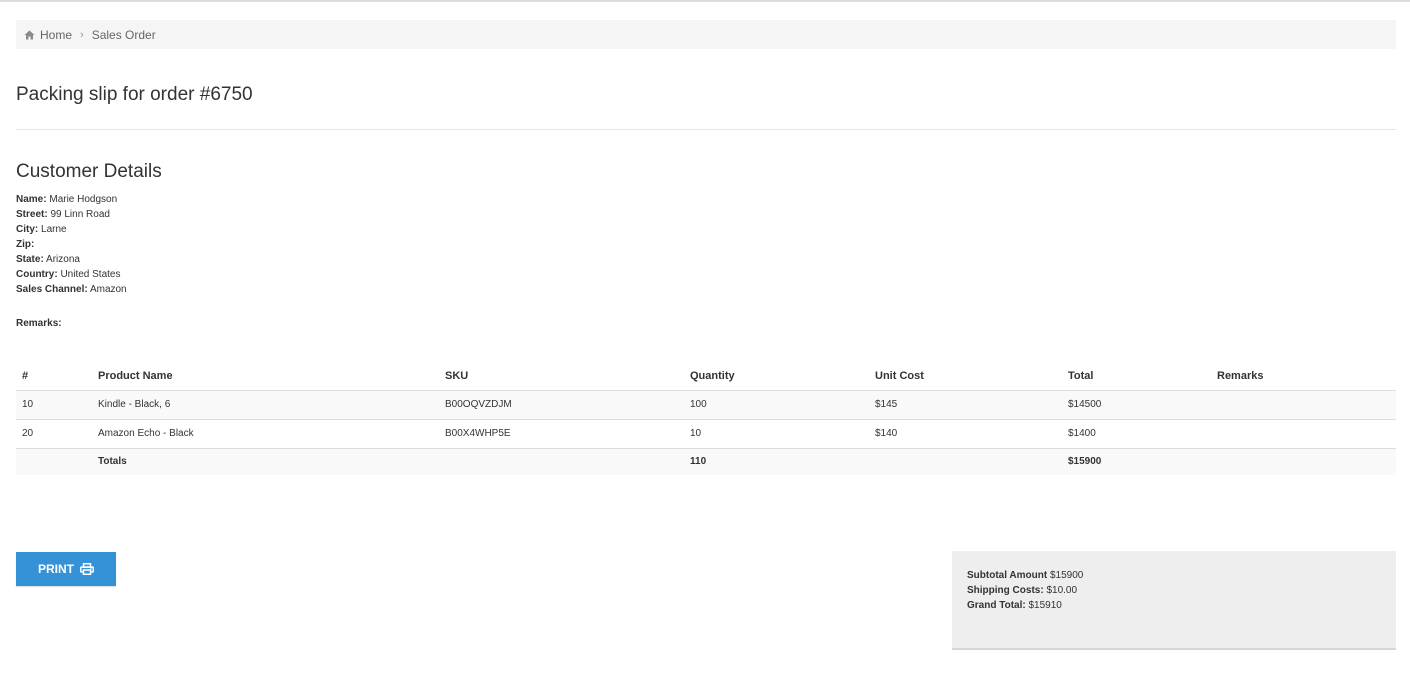 The image size is (1410, 700). Describe the element at coordinates (1136, 461) in the screenshot. I see `totals-total: $15900` at that location.